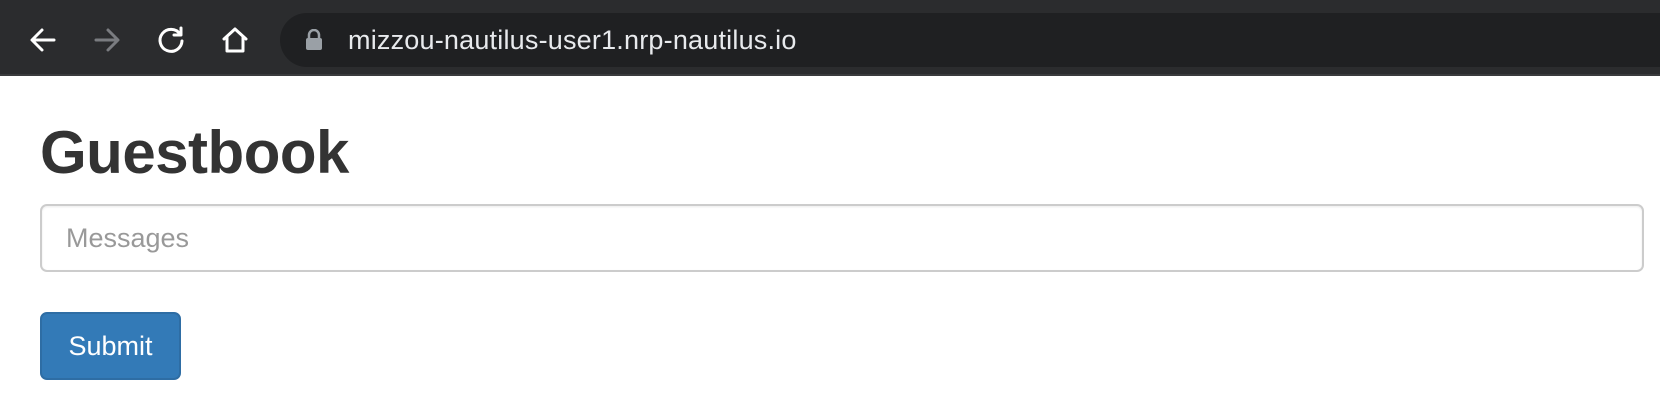 The image size is (1660, 402). I want to click on reload-icon, so click(171, 39).